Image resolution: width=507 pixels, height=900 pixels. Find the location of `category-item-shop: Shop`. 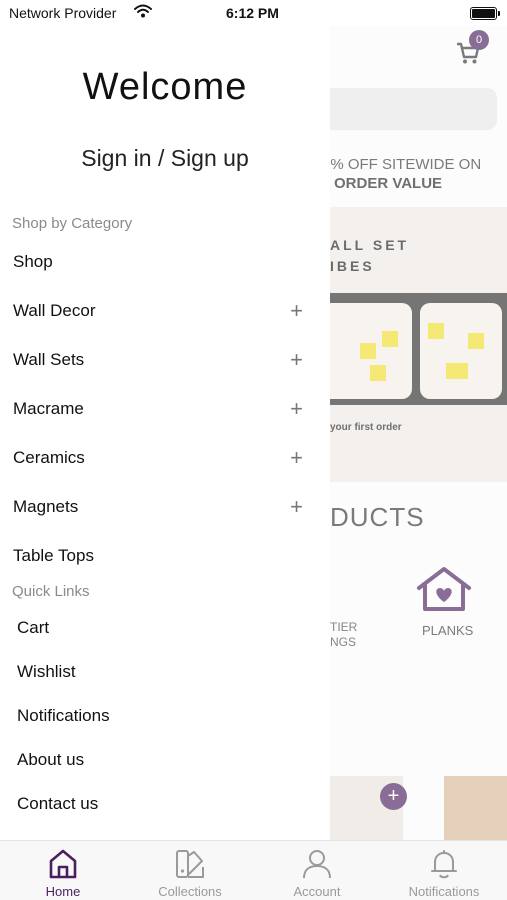

category-item-shop: Shop is located at coordinates (158, 262).